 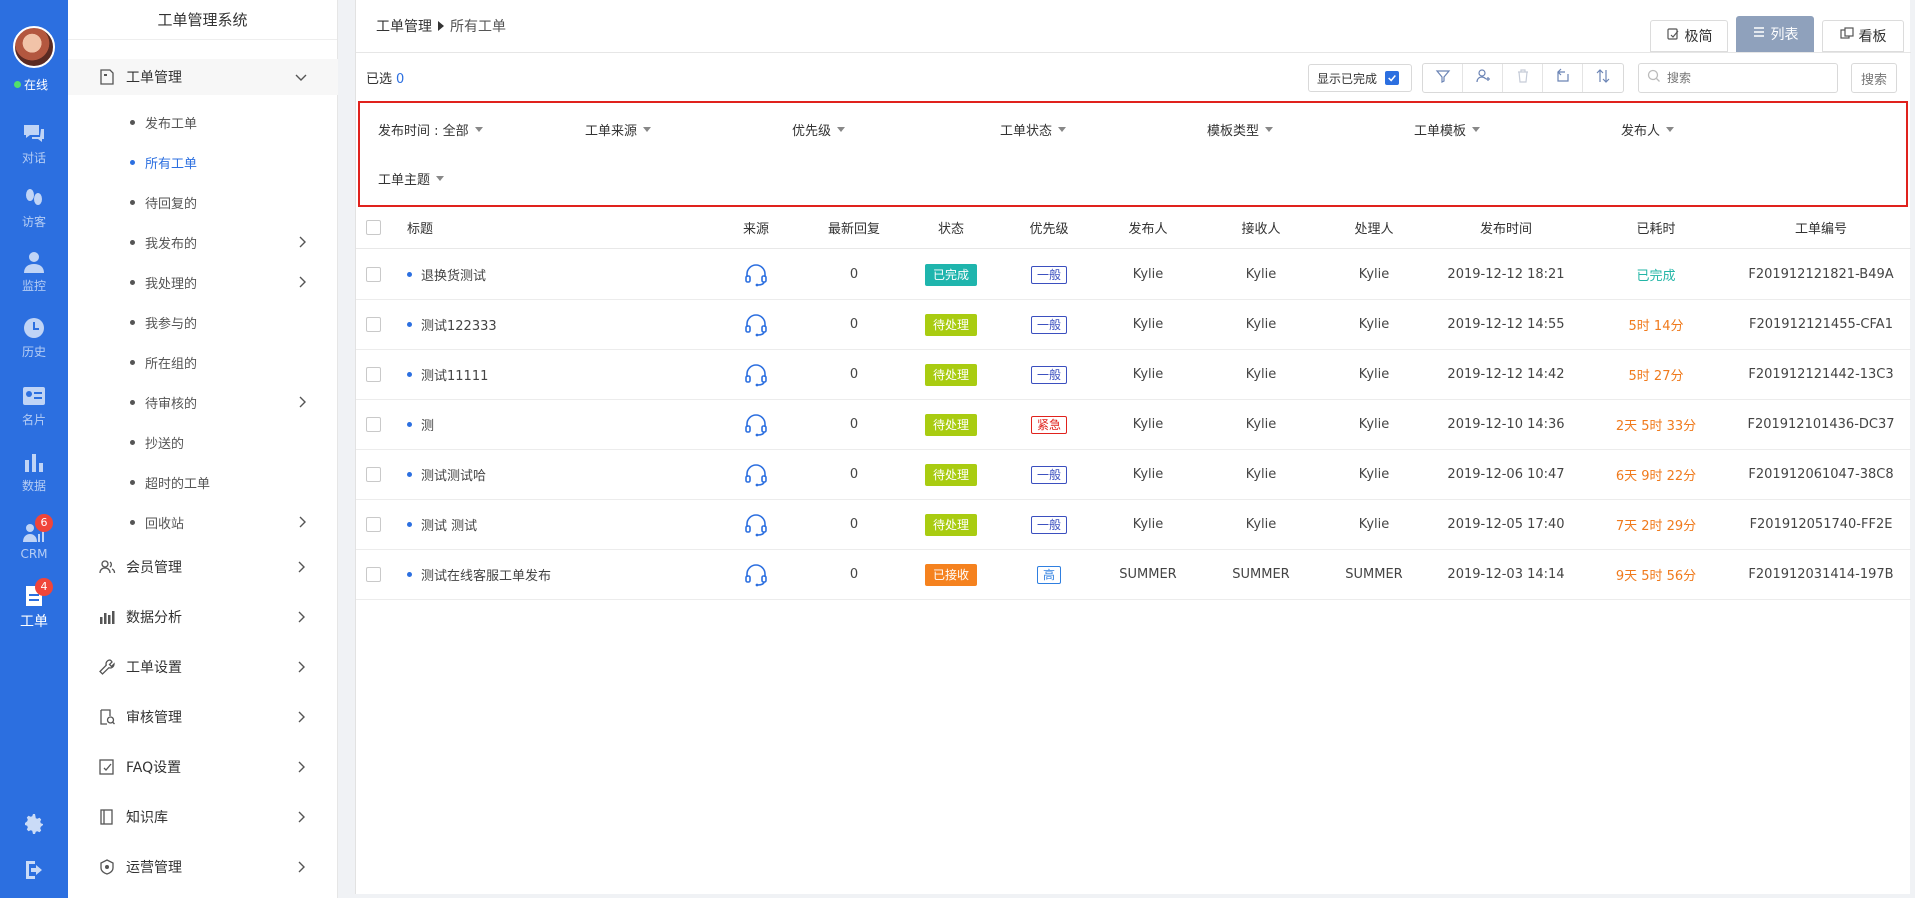 I want to click on assign-button, so click(x=1483, y=78).